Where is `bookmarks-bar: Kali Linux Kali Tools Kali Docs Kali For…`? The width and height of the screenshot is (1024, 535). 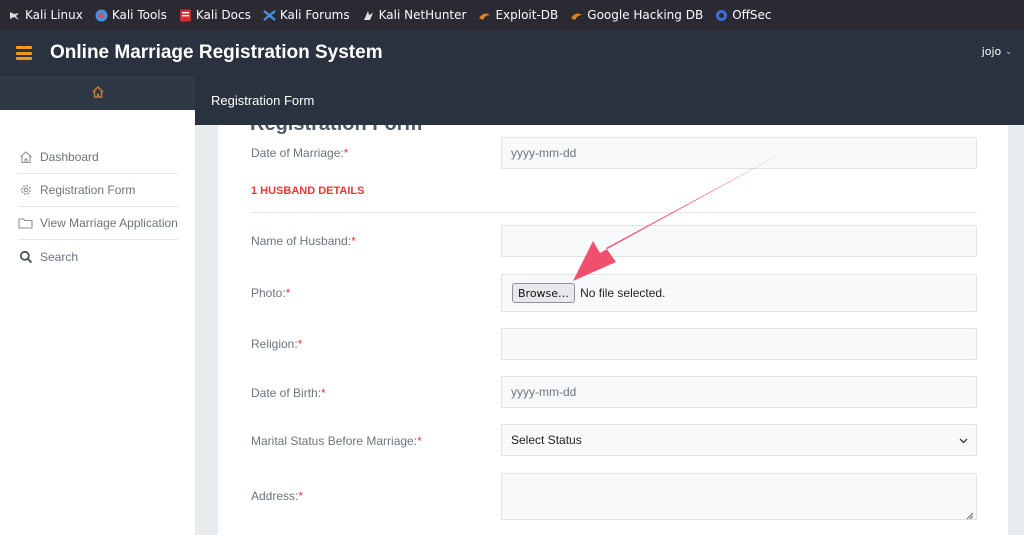 bookmarks-bar: Kali Linux Kali Tools Kali Docs Kali For… is located at coordinates (512, 15).